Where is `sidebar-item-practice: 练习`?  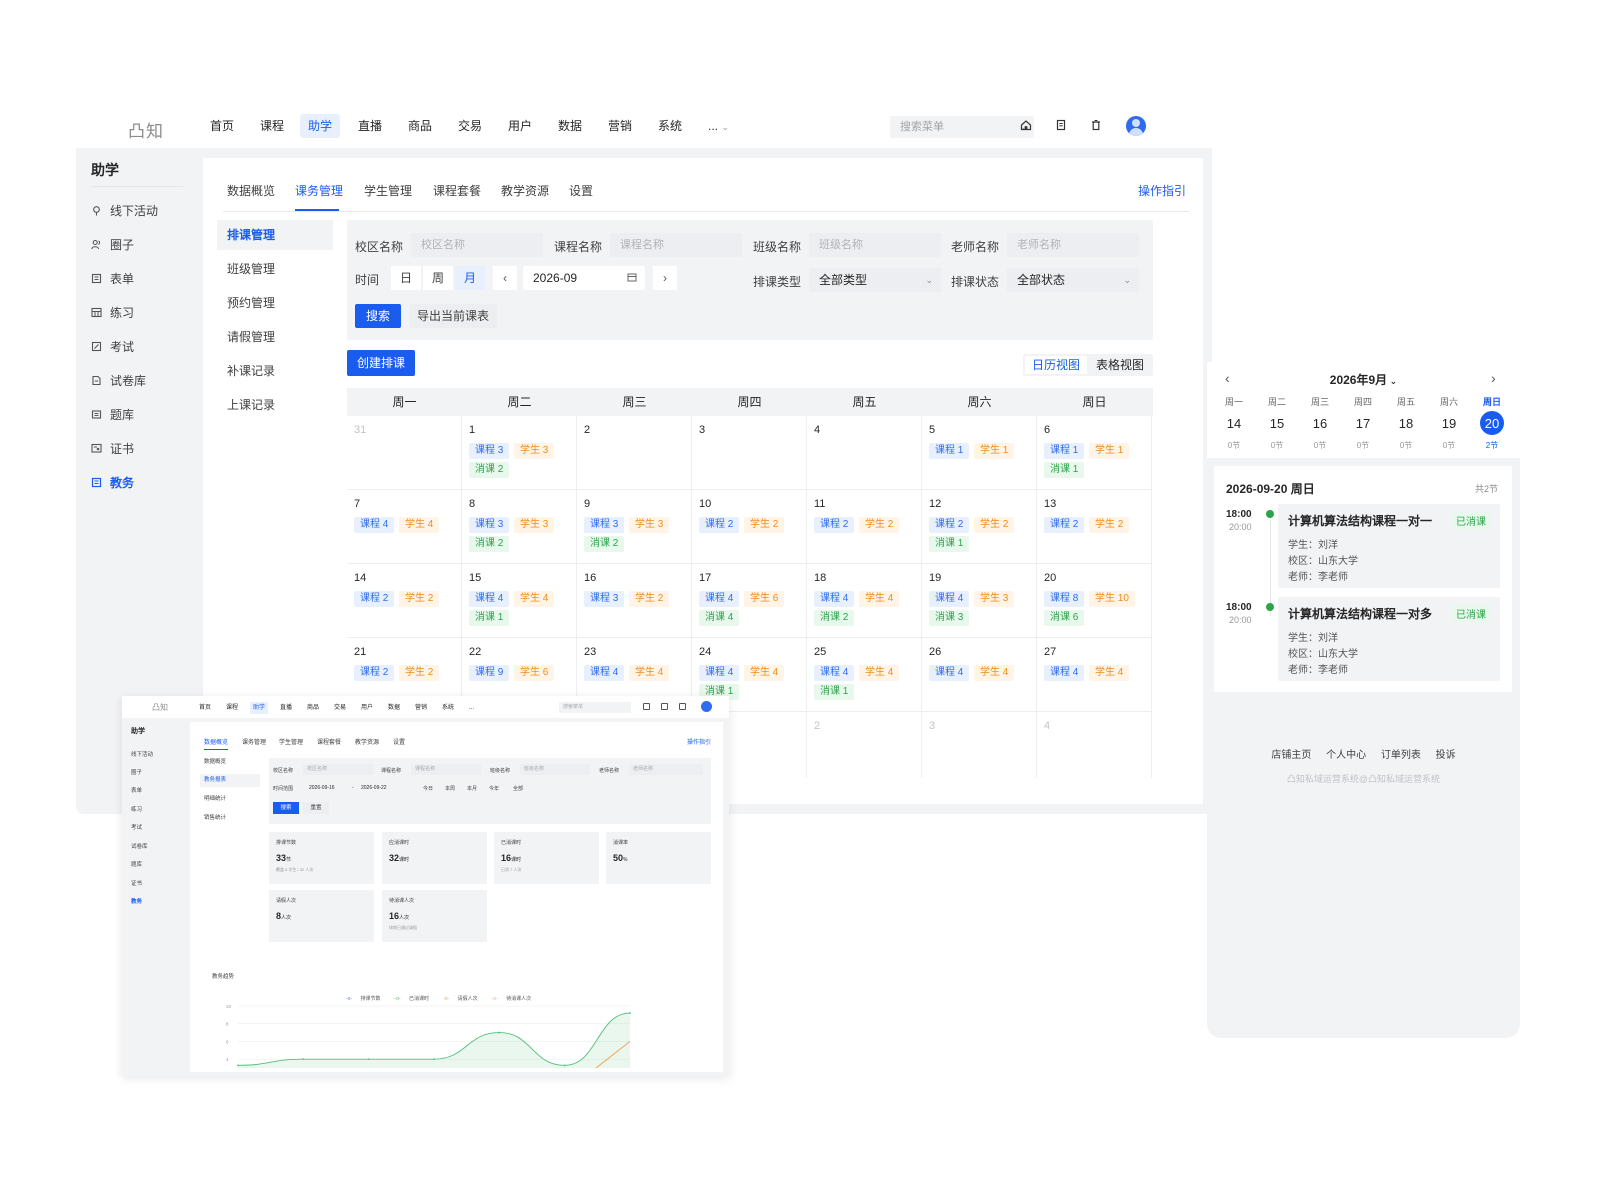 sidebar-item-practice: 练习 is located at coordinates (141, 312).